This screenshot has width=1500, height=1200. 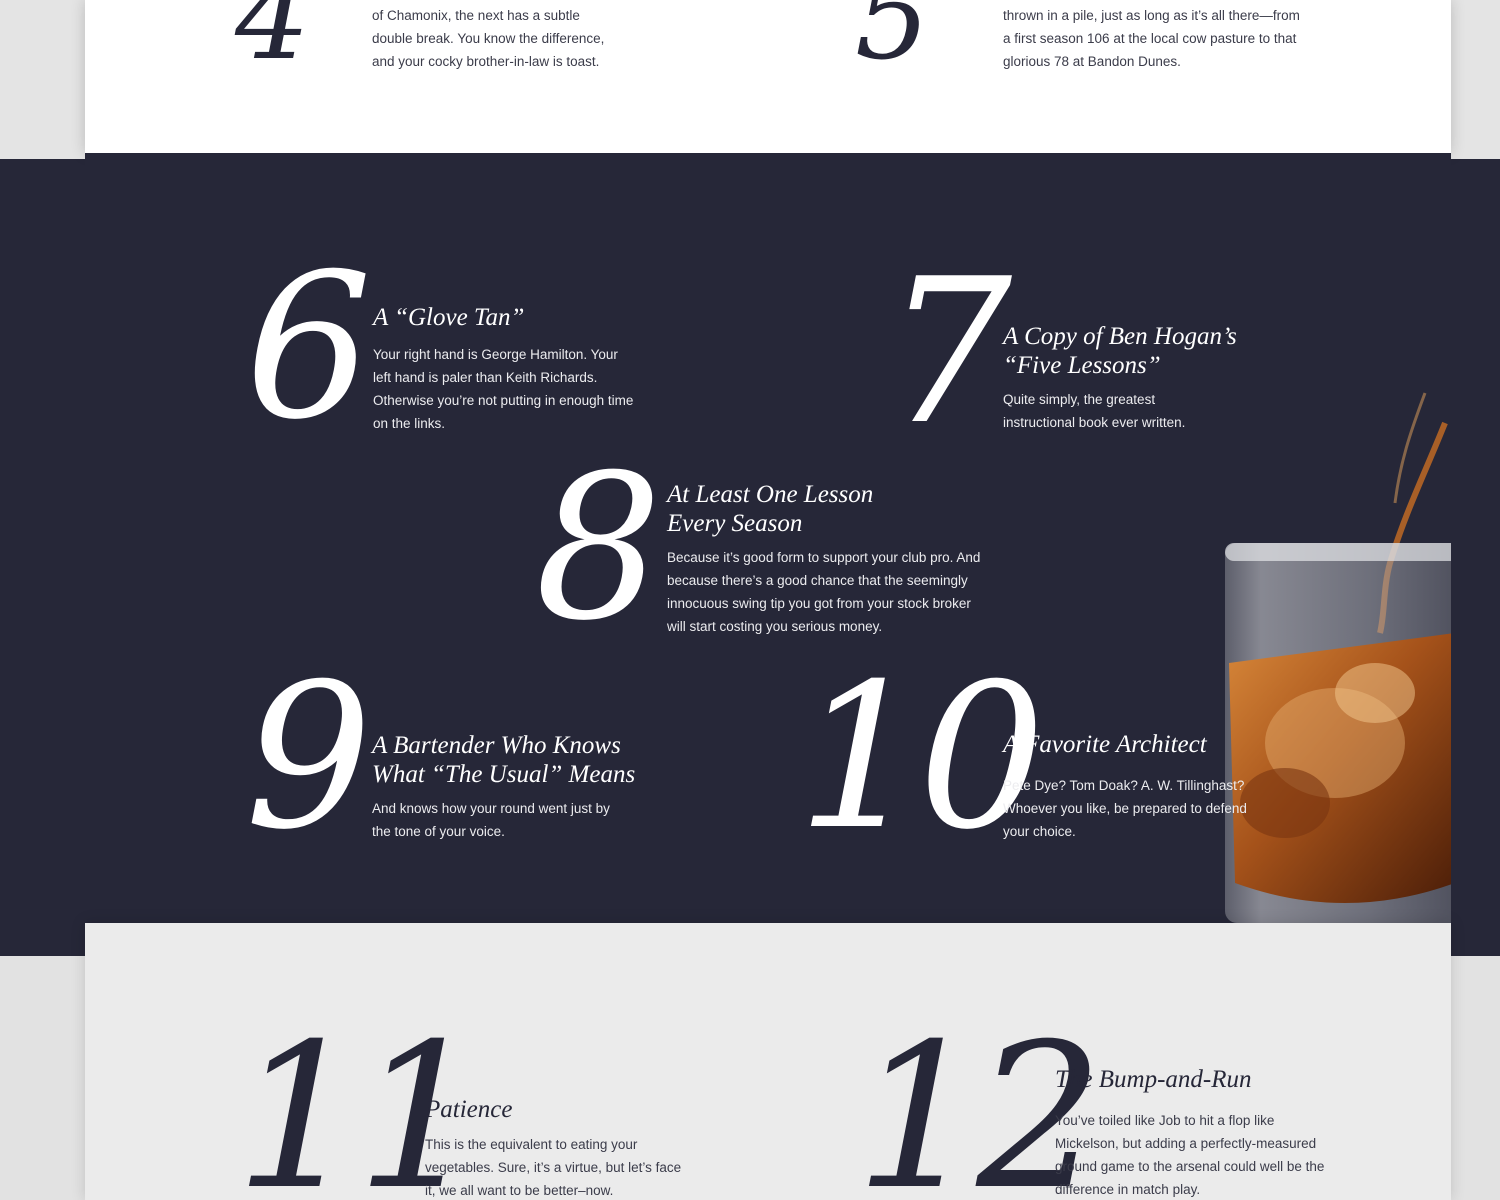 What do you see at coordinates (308, 757) in the screenshot?
I see `item-number: 9` at bounding box center [308, 757].